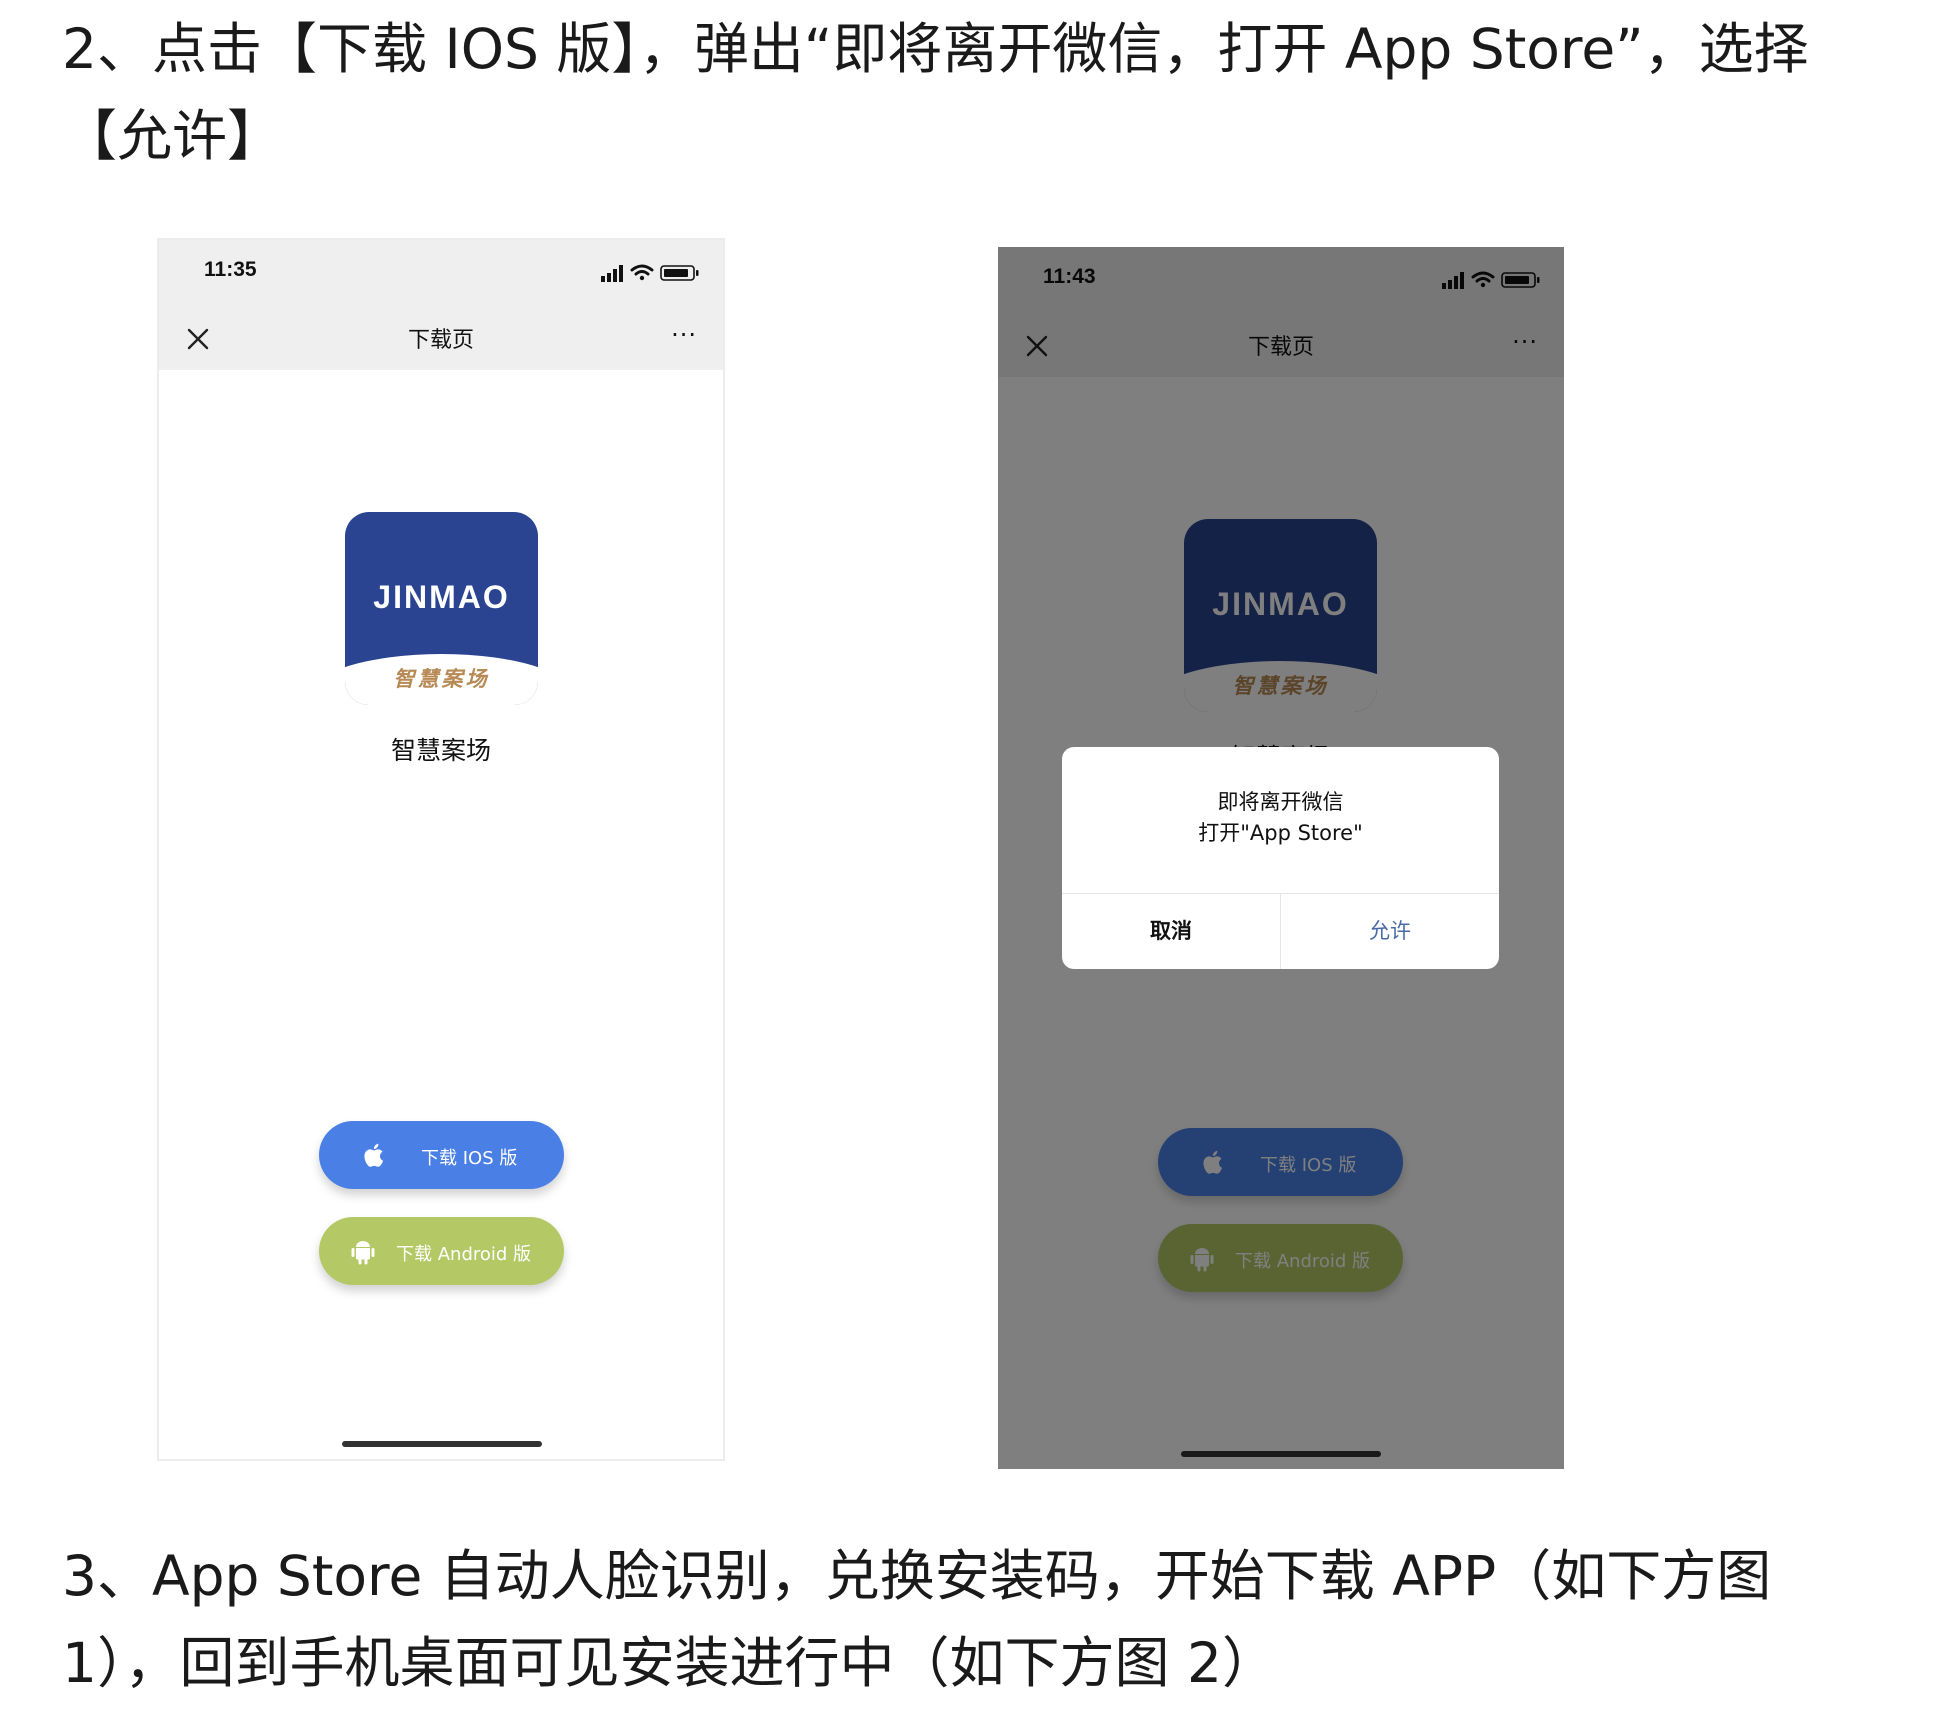 This screenshot has width=1958, height=1714. I want to click on download-ios-button: 下载 IOS 版, so click(441, 1155).